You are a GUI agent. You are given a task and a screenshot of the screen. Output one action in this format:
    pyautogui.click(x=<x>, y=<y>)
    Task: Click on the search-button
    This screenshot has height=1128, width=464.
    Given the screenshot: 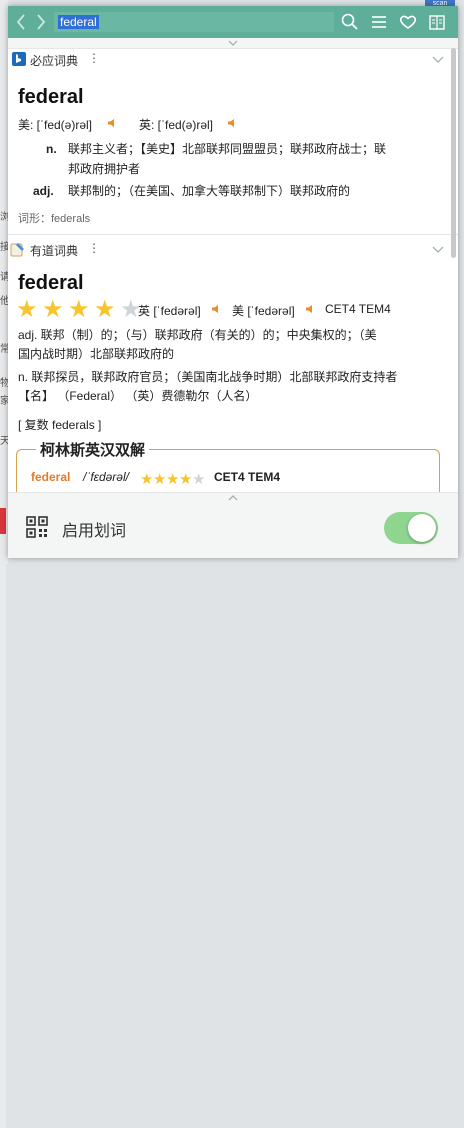 What is the action you would take?
    pyautogui.click(x=350, y=22)
    